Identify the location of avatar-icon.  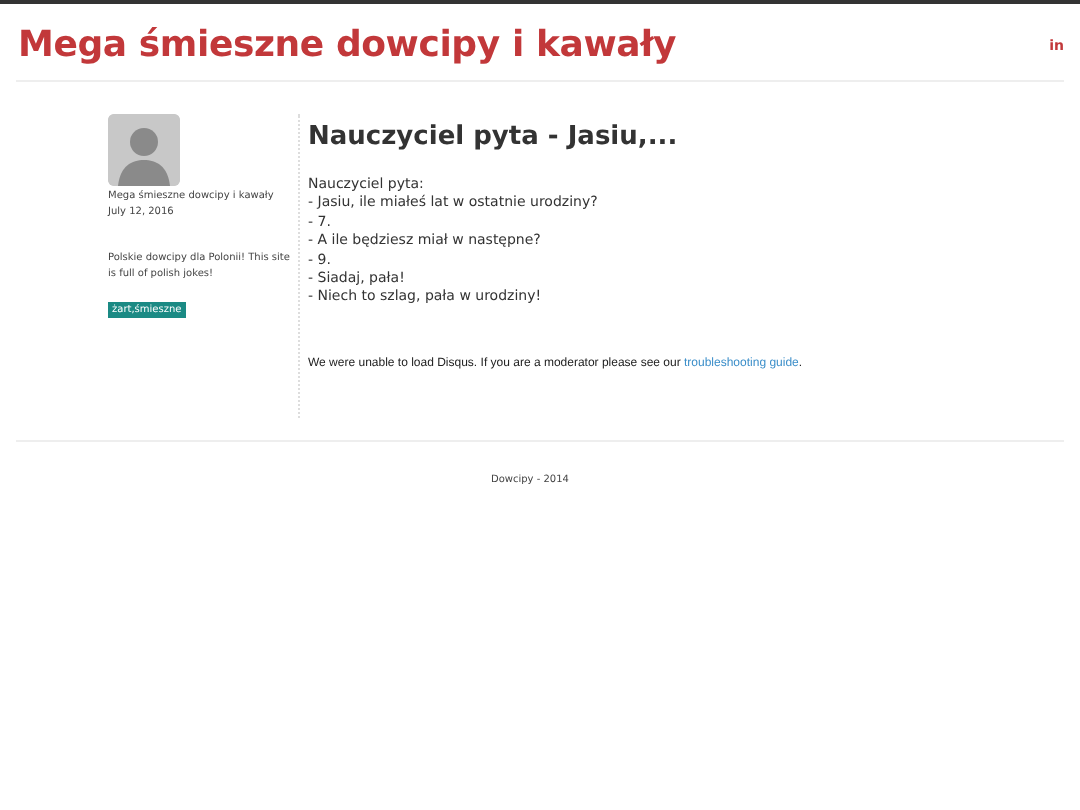
(144, 150).